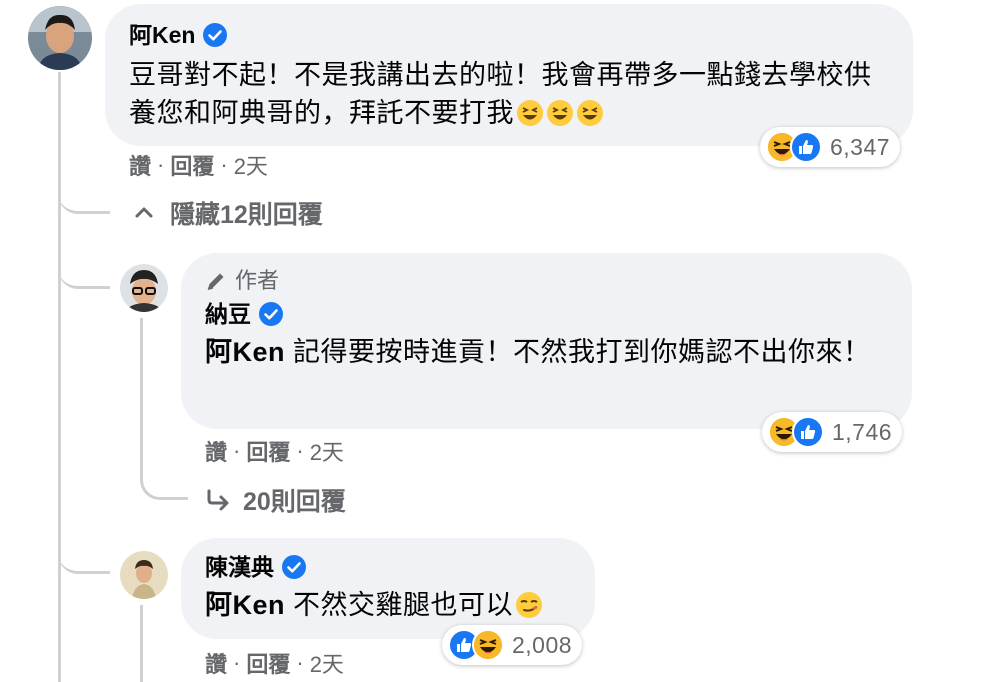  Describe the element at coordinates (228, 314) in the screenshot. I see `comment-author: 納豆` at that location.